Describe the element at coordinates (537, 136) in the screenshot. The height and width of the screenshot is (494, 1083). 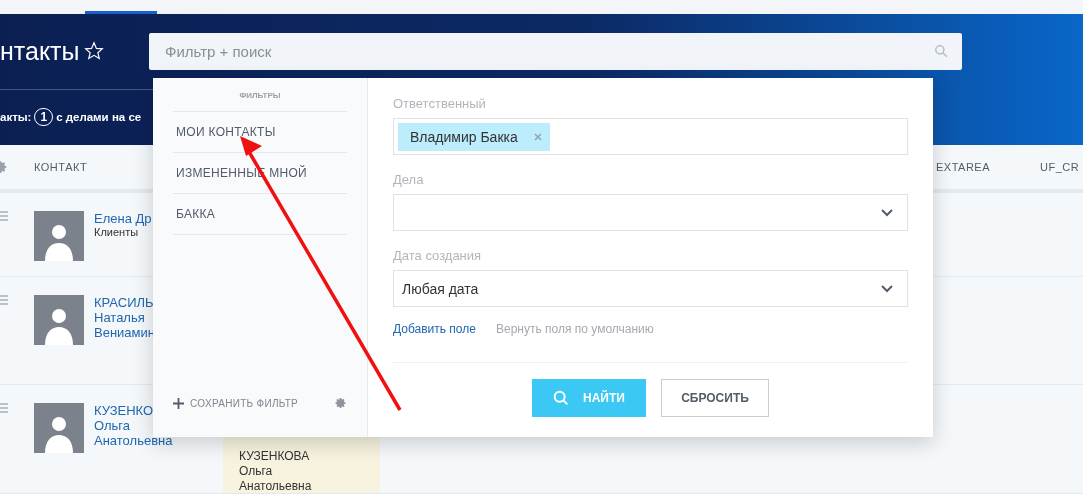
I see `close-icon` at that location.